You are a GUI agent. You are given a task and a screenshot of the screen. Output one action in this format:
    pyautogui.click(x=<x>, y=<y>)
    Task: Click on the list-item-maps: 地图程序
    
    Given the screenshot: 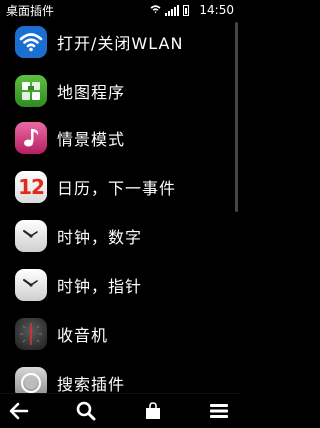 What is the action you would take?
    pyautogui.click(x=120, y=91)
    